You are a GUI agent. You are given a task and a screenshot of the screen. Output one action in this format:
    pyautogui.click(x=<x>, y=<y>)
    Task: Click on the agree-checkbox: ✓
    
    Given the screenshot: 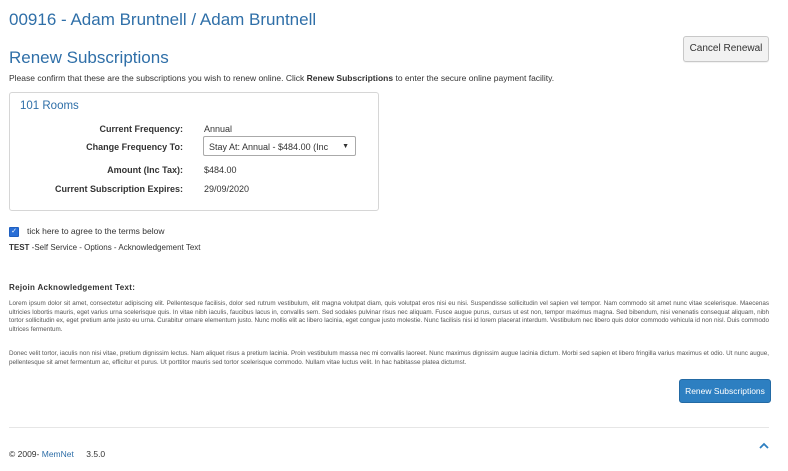 What is the action you would take?
    pyautogui.click(x=14, y=232)
    